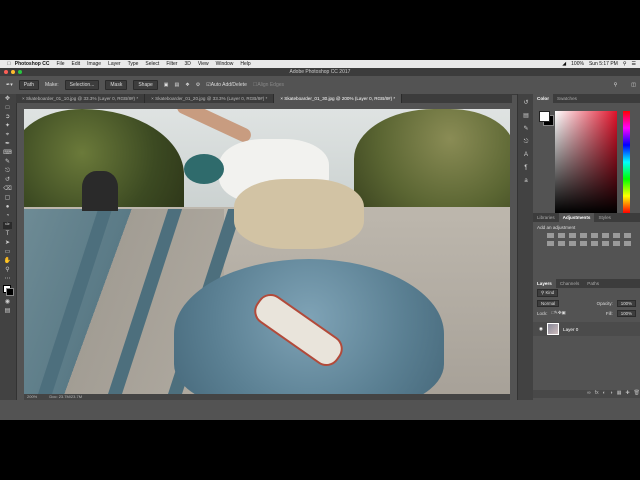 Image resolution: width=640 pixels, height=480 pixels. I want to click on menu-3d: 3D, so click(187, 64).